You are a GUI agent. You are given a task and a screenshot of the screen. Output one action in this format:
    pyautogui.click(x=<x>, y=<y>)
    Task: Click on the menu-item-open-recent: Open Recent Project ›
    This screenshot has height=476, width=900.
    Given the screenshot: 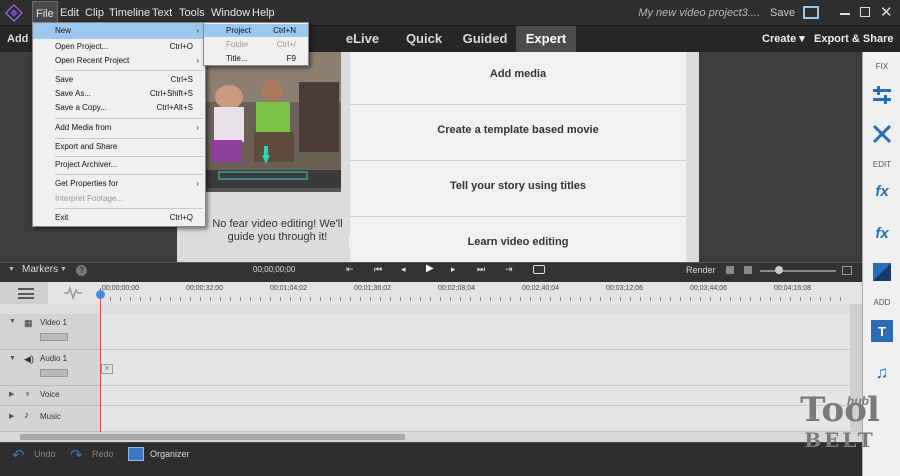 What is the action you would take?
    pyautogui.click(x=119, y=61)
    